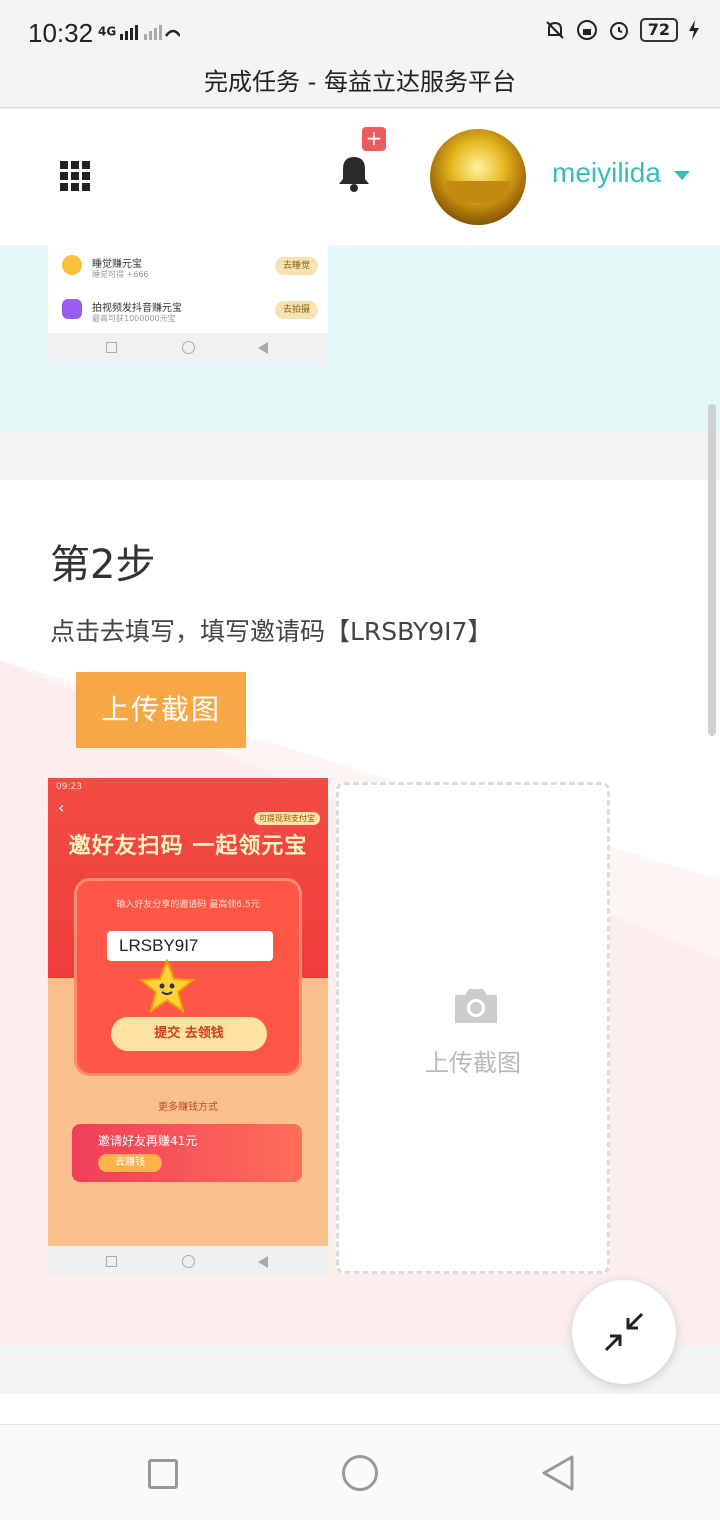  I want to click on home-button, so click(360, 1473).